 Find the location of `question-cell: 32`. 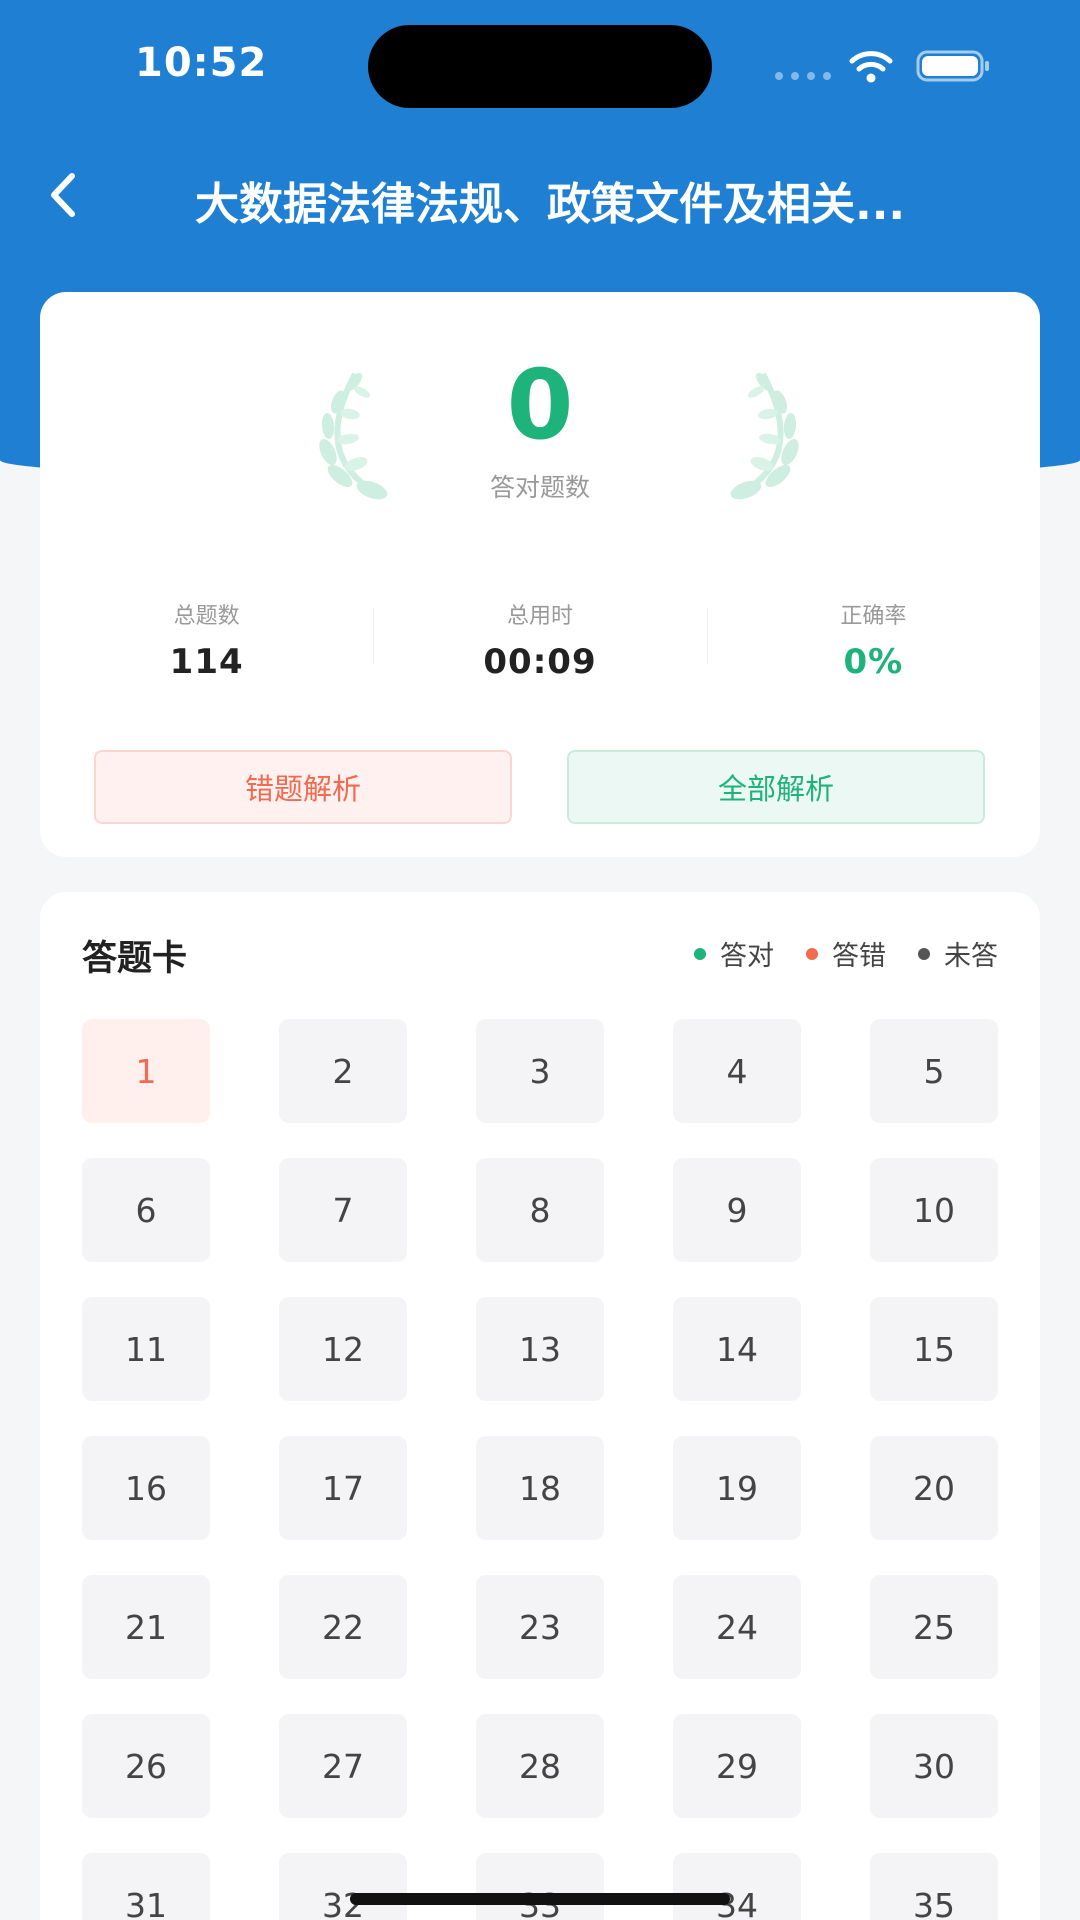

question-cell: 32 is located at coordinates (343, 1886).